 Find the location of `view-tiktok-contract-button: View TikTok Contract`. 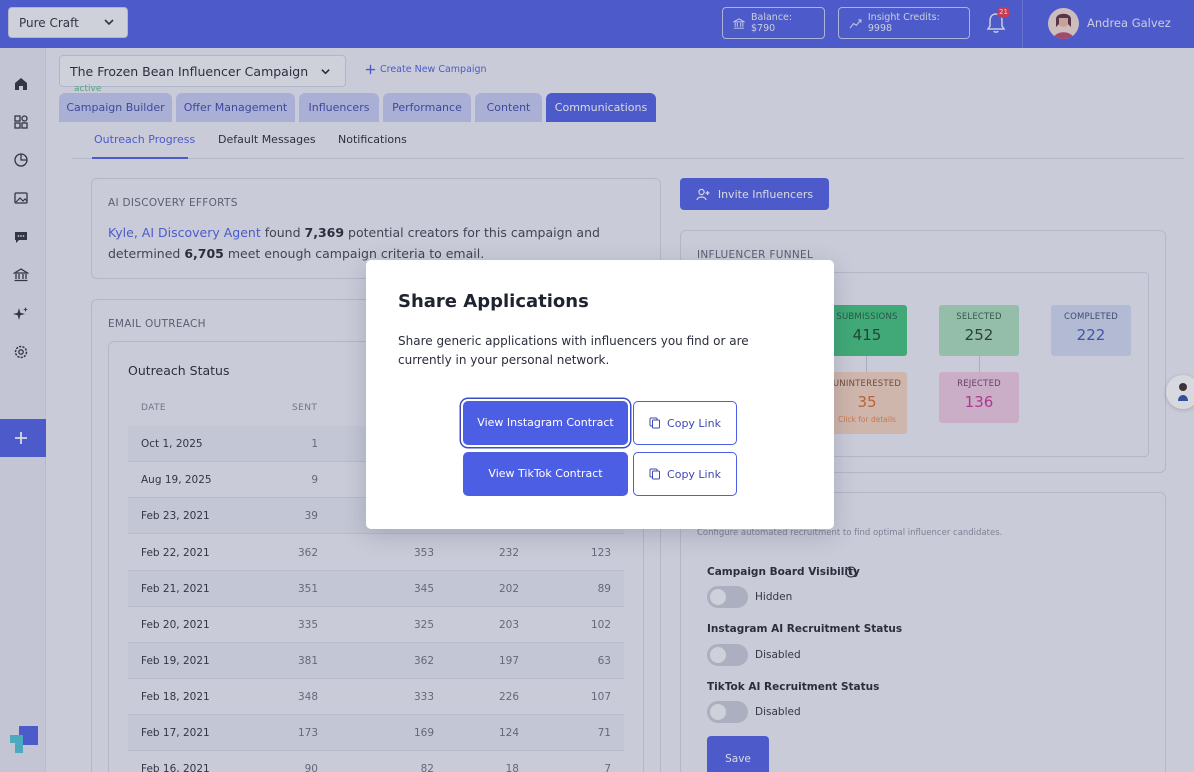

view-tiktok-contract-button: View TikTok Contract is located at coordinates (545, 474).